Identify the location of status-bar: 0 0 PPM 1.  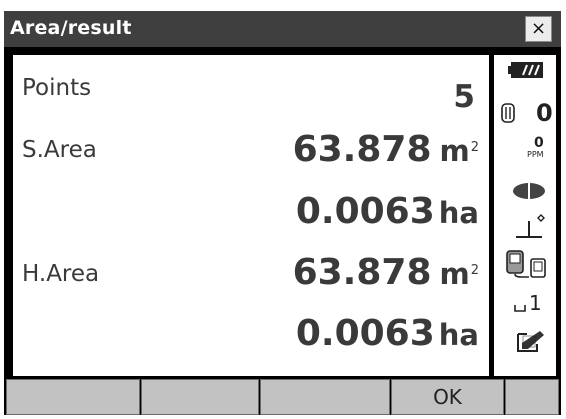
(525, 215).